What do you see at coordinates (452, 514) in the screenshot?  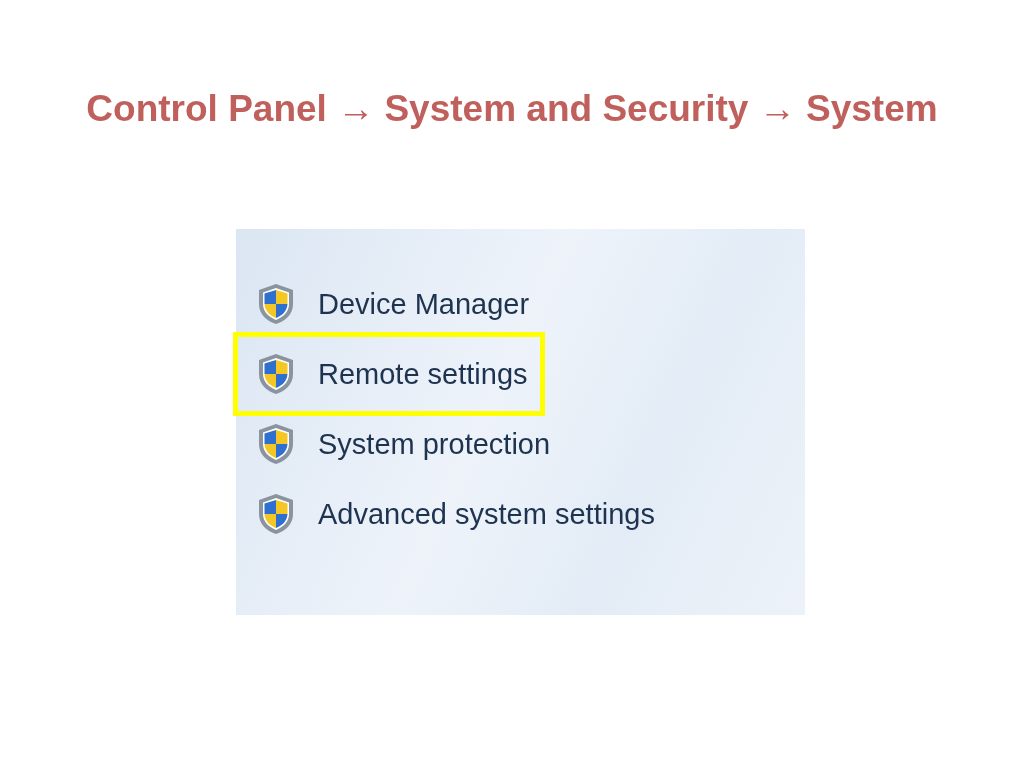 I see `task-link: Advanced system settings` at bounding box center [452, 514].